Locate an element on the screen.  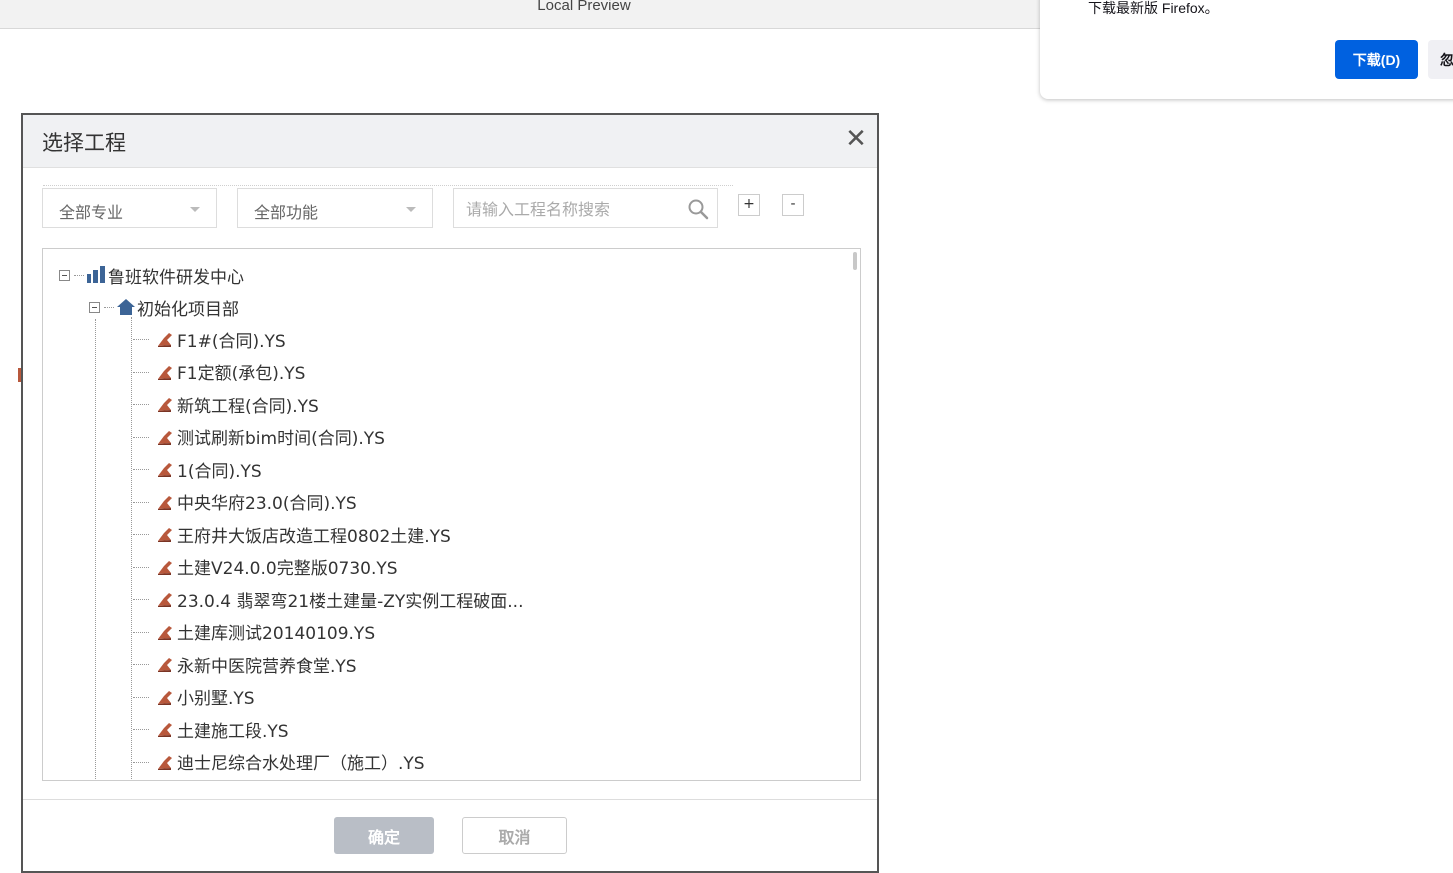
tree-node-project: 土建施工段.YS is located at coordinates (222, 729).